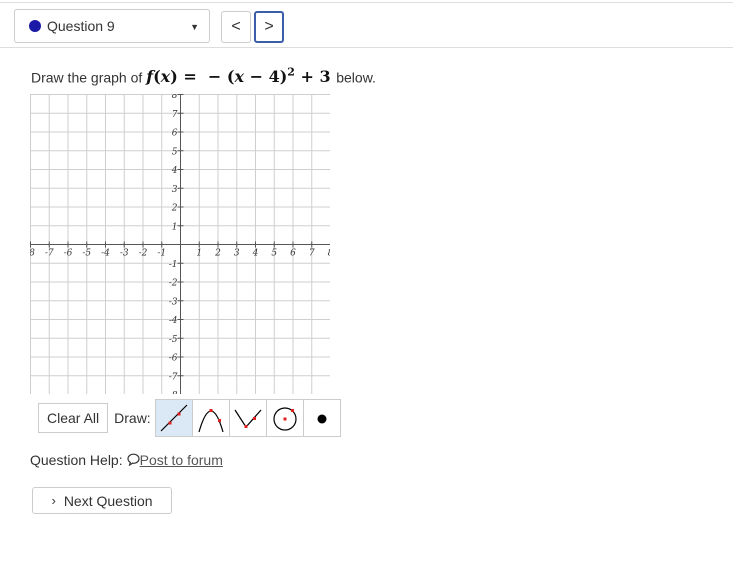 The width and height of the screenshot is (733, 567). I want to click on parabola-tool-button, so click(210, 418).